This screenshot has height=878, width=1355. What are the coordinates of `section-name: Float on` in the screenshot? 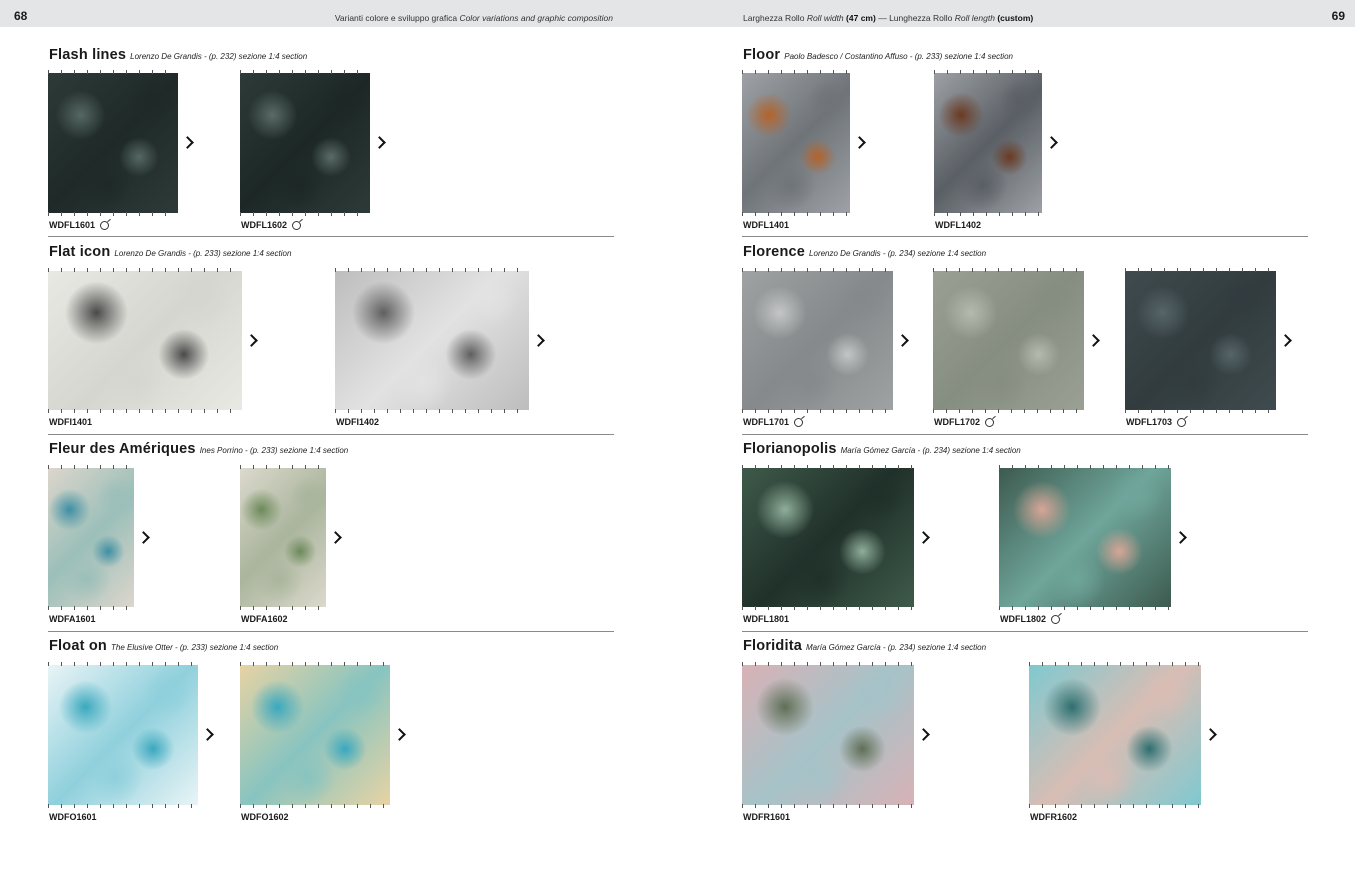 It's located at (78, 646).